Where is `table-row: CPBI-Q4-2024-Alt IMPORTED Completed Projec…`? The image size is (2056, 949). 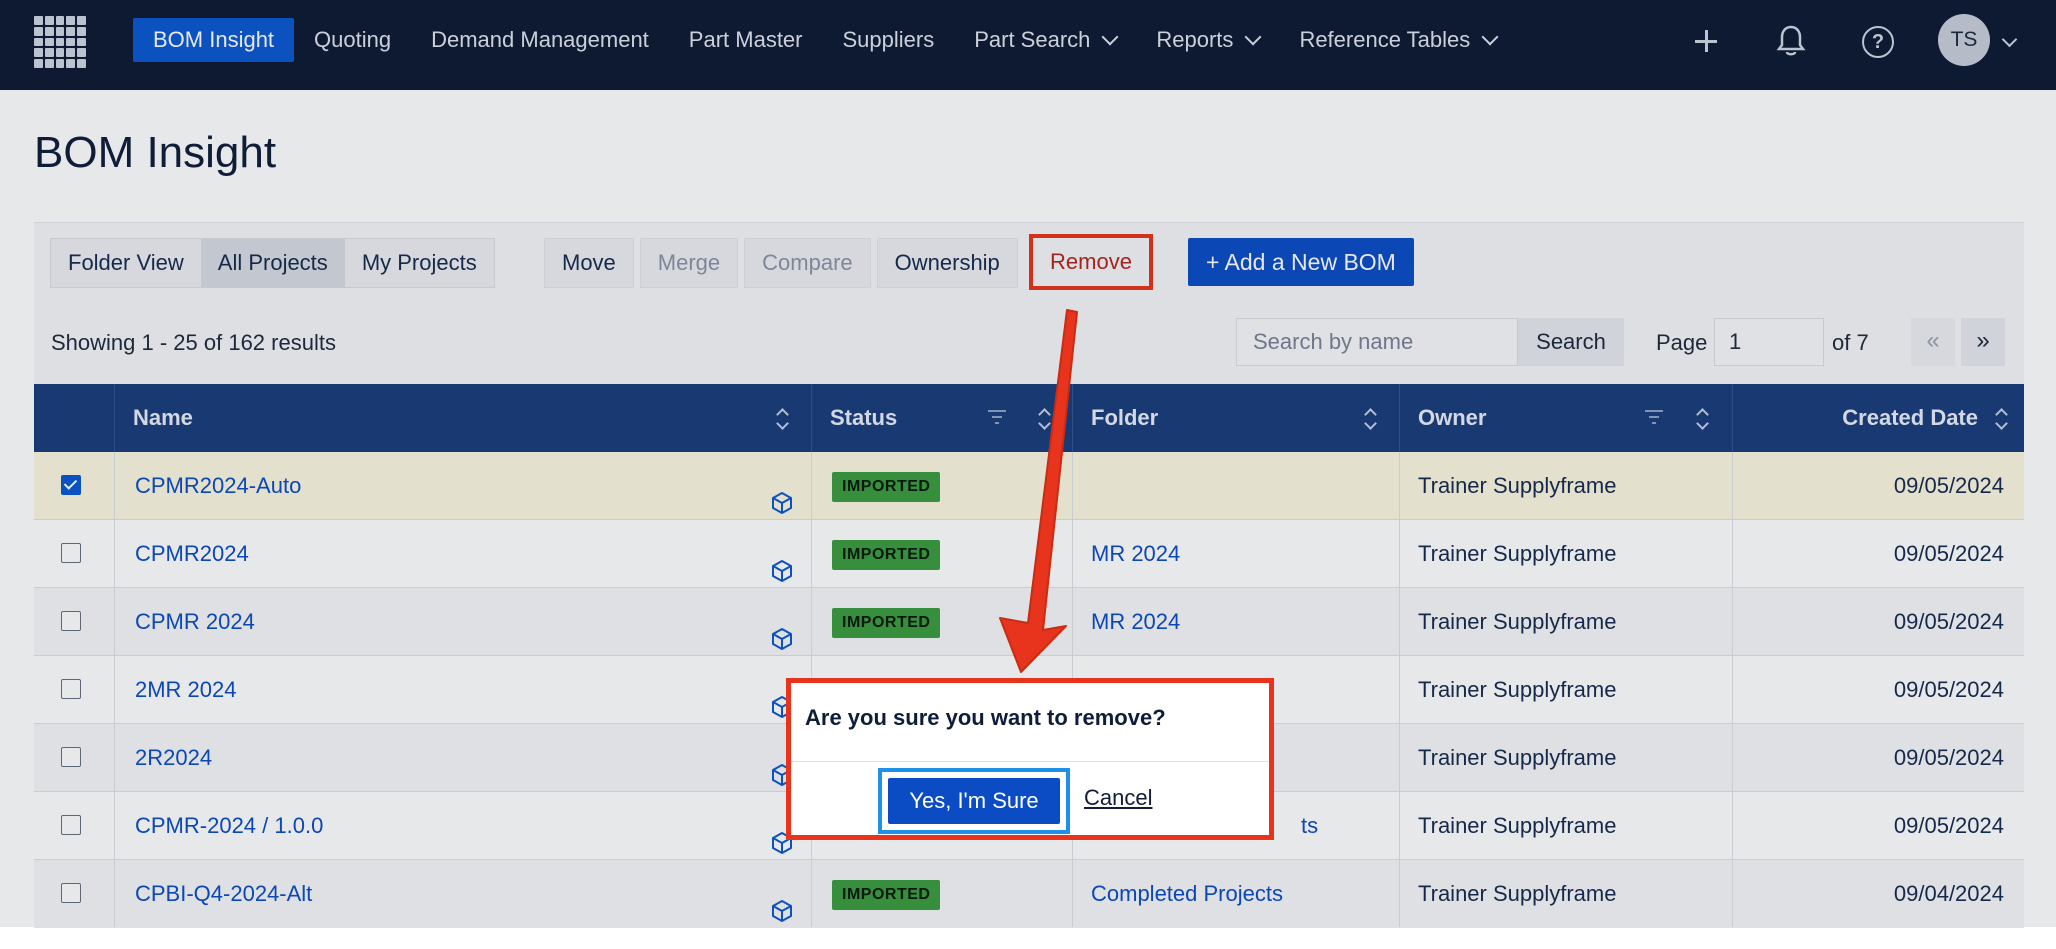 table-row: CPBI-Q4-2024-Alt IMPORTED Completed Projec… is located at coordinates (1029, 894).